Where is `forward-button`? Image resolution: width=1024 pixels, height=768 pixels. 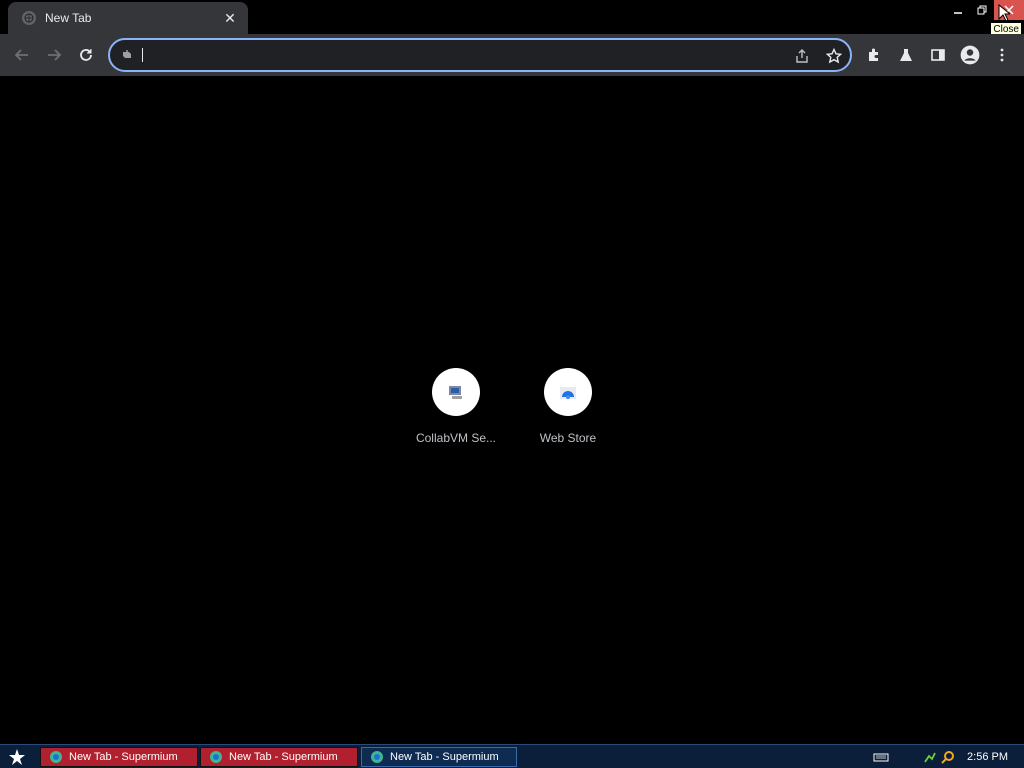 forward-button is located at coordinates (54, 55).